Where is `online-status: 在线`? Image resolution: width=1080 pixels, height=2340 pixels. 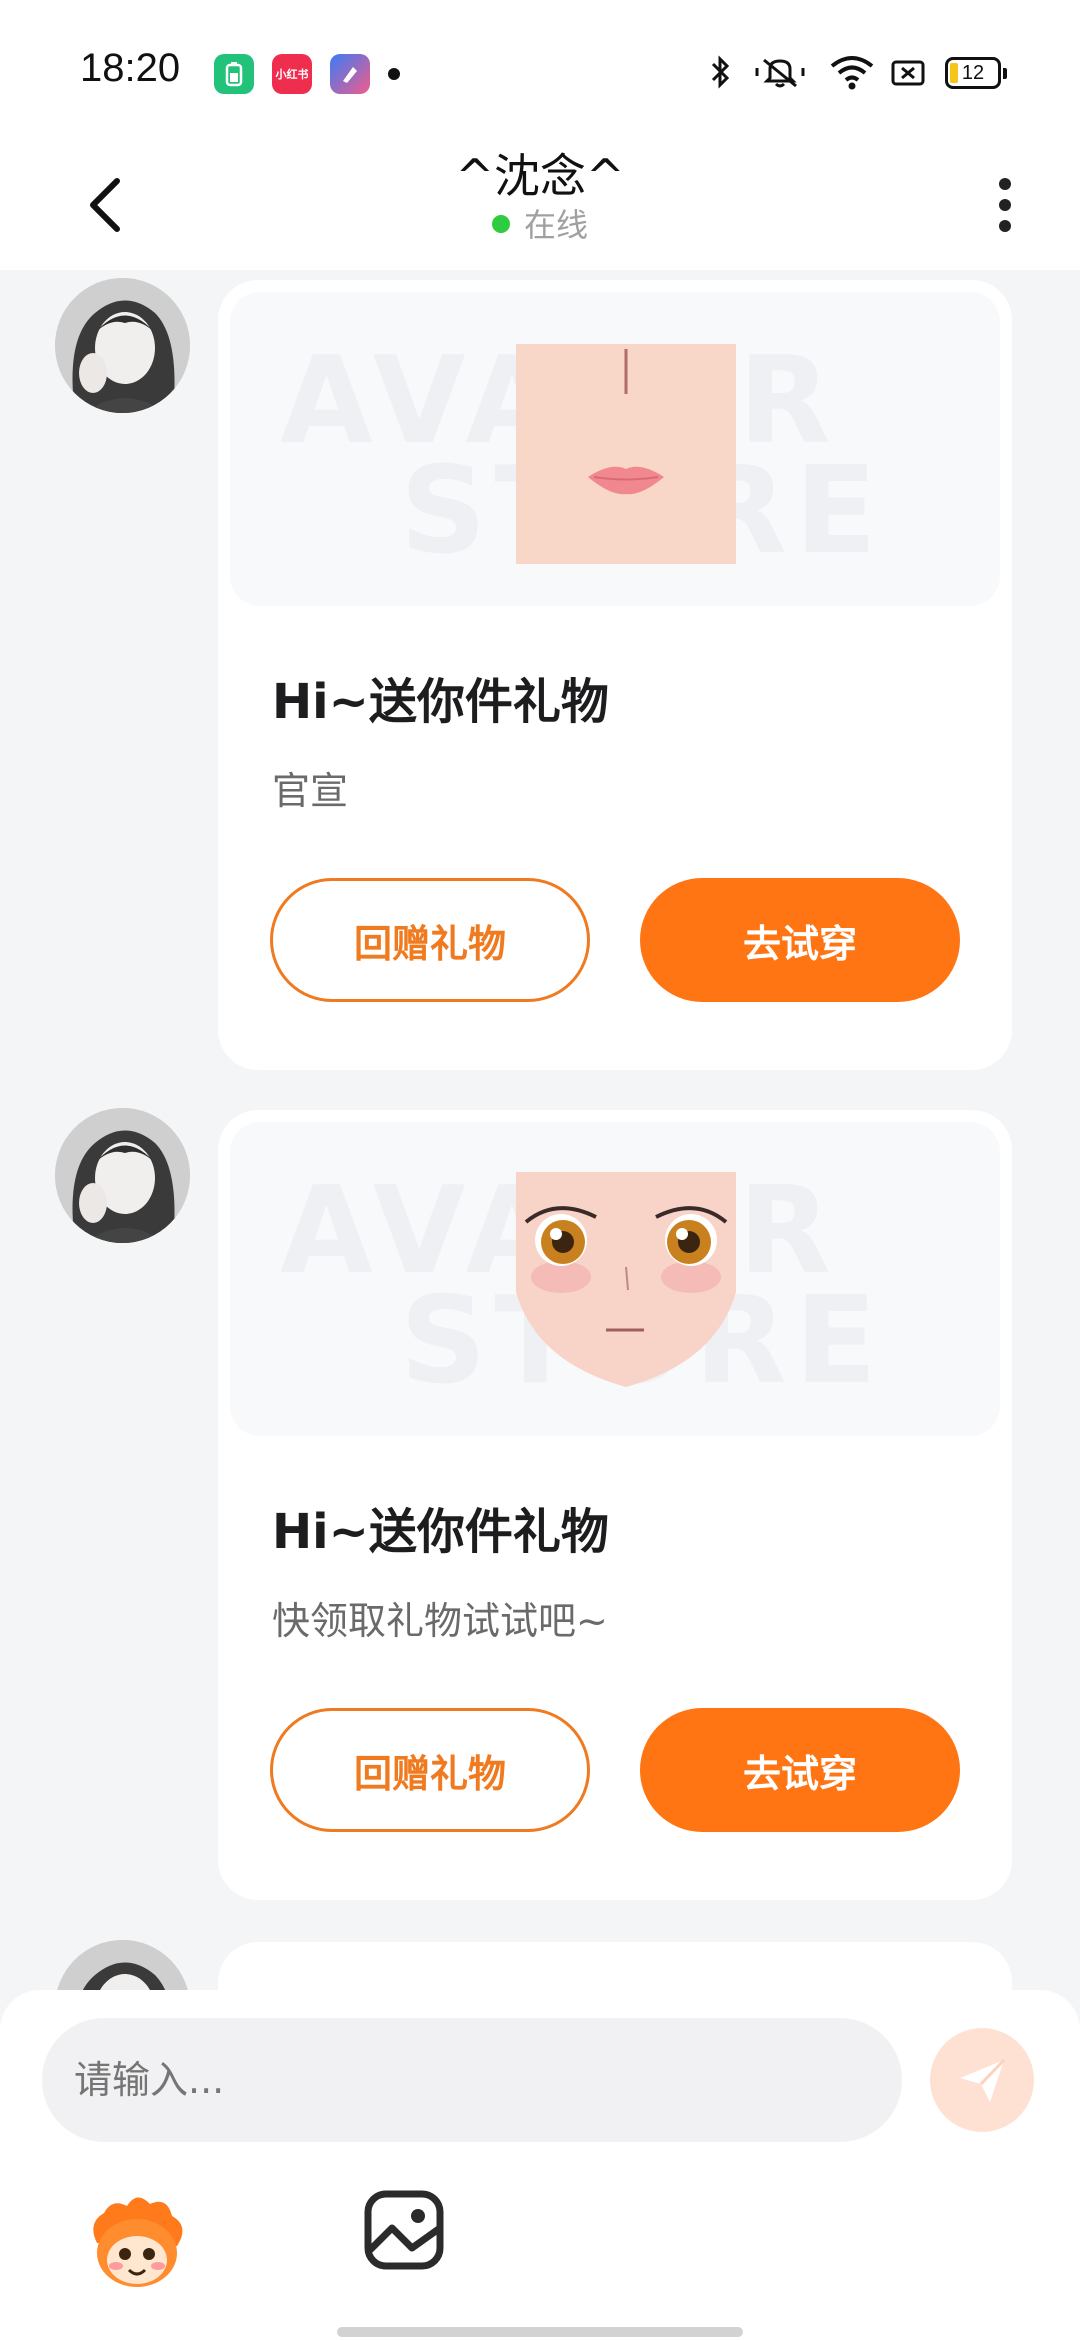
online-status: 在线 is located at coordinates (540, 223).